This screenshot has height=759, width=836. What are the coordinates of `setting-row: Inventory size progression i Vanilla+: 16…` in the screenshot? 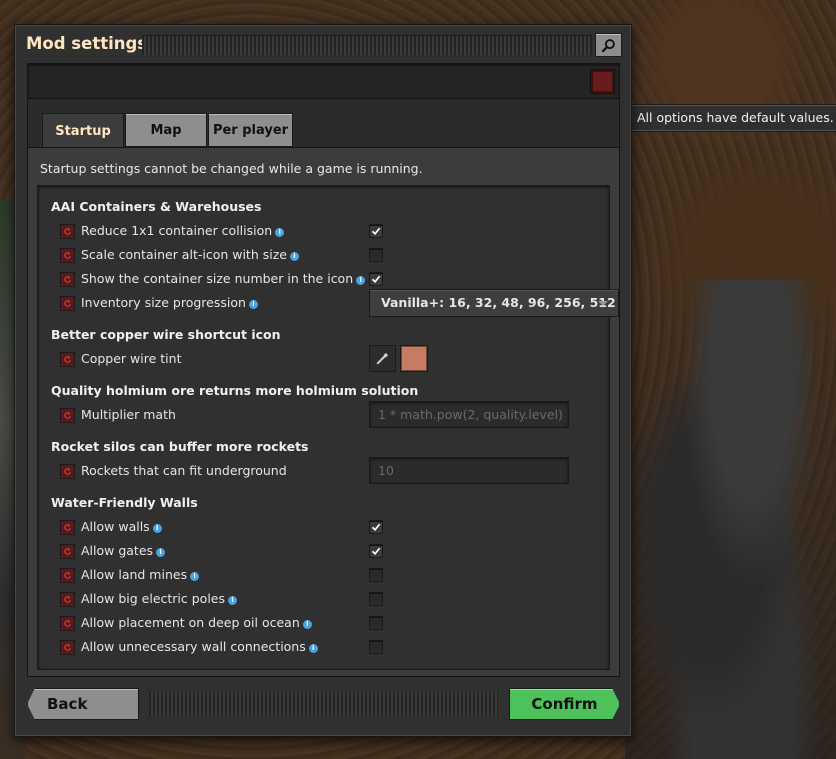 It's located at (339, 303).